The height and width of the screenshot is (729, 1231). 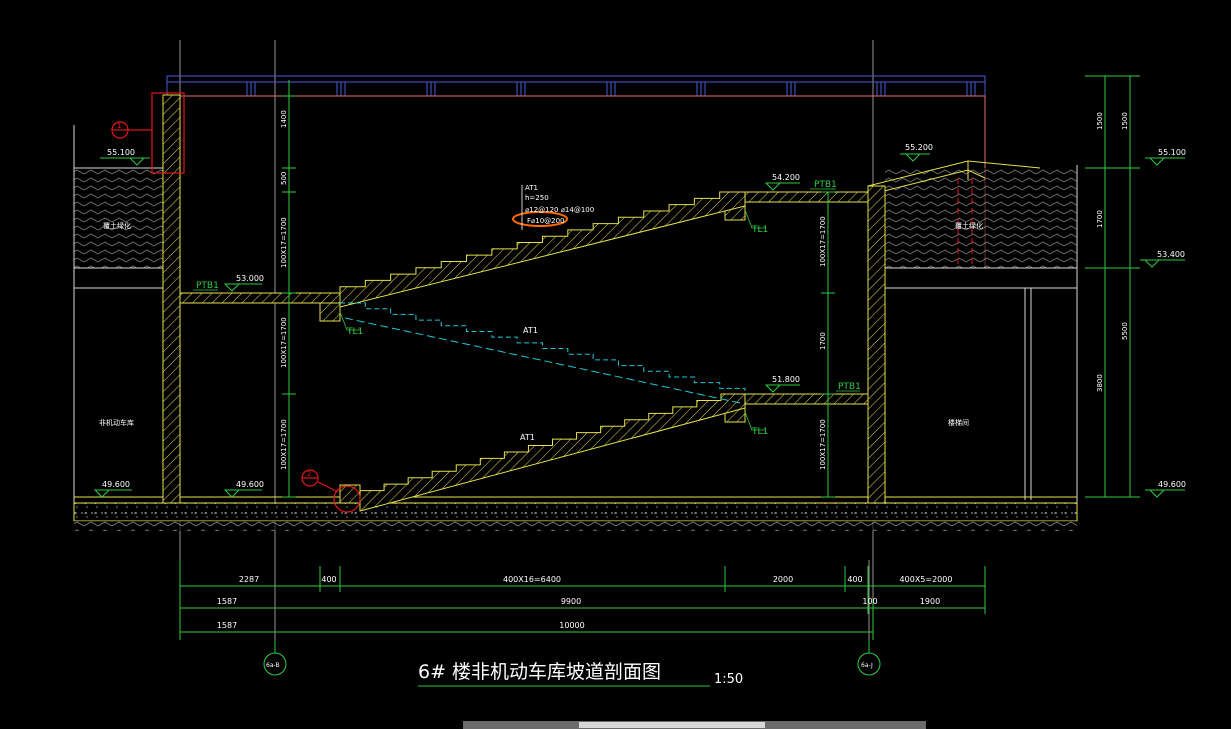 What do you see at coordinates (531, 188) in the screenshot?
I see `stair-note-line-1: AT1` at bounding box center [531, 188].